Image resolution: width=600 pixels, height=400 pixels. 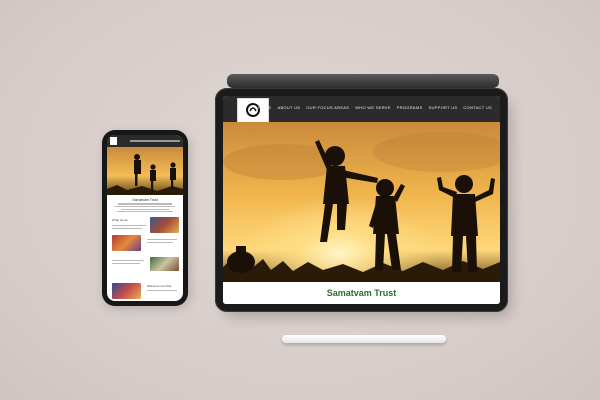 I want to click on nav-item-about-us: ABOUT US, so click(x=288, y=107).